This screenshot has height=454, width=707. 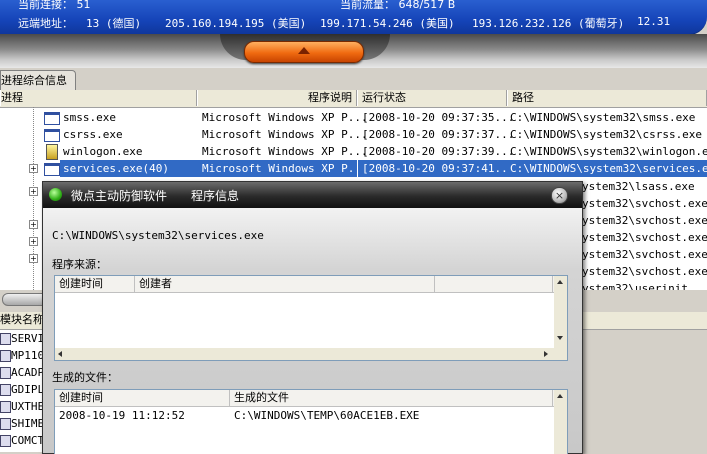 What do you see at coordinates (122, 415) in the screenshot?
I see `file-create-time: 2008-10-19 11:12:52` at bounding box center [122, 415].